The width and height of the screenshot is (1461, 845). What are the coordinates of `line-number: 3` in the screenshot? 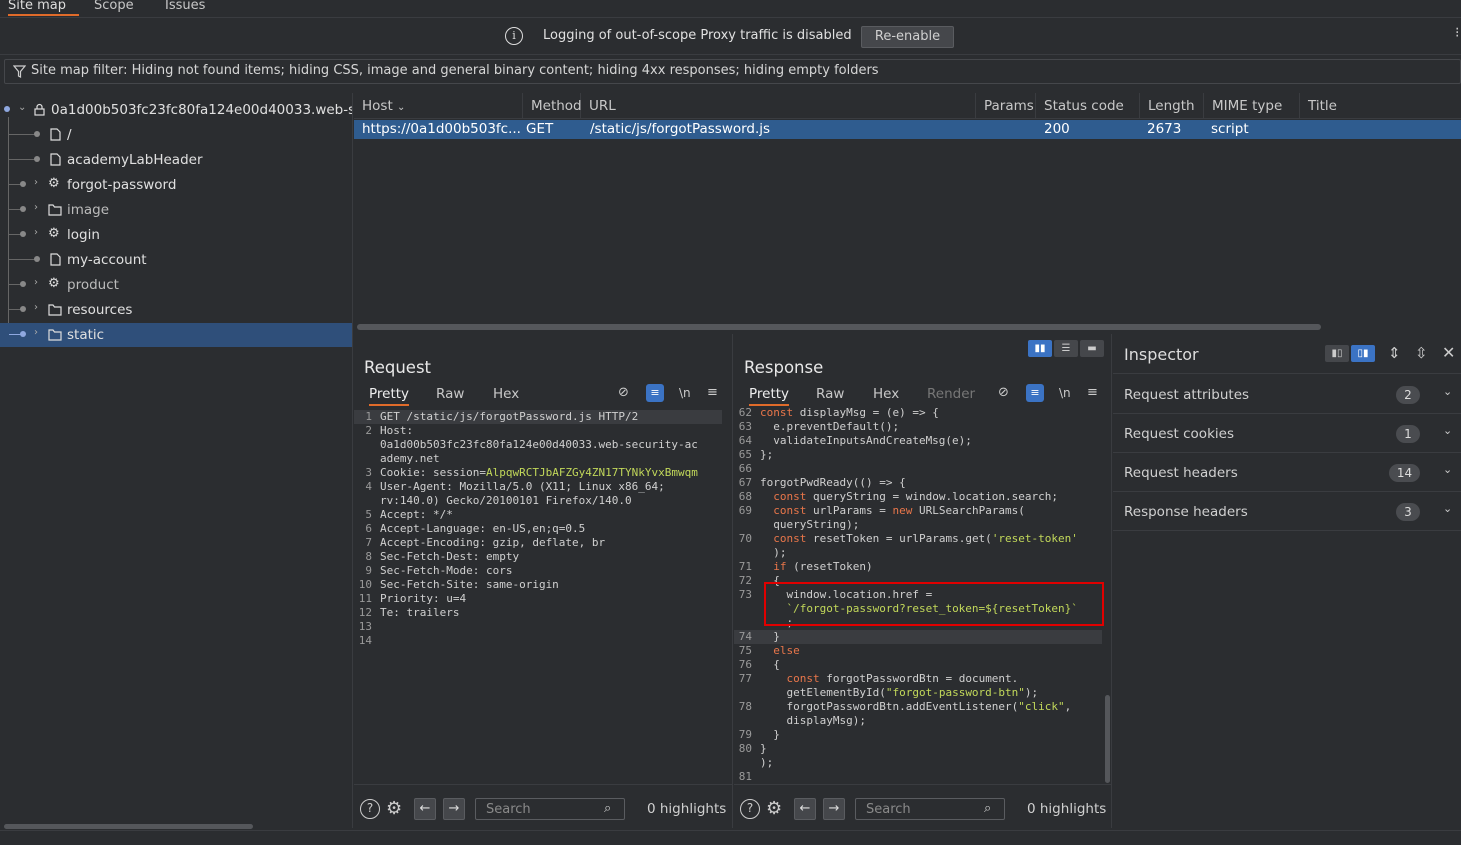 It's located at (368, 472).